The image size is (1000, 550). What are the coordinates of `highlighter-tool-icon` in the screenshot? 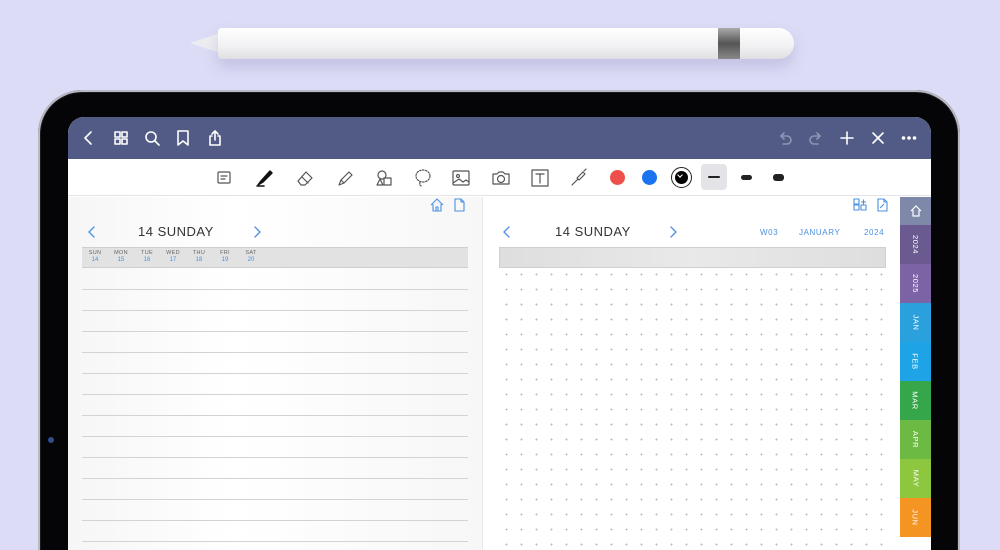 It's located at (345, 178).